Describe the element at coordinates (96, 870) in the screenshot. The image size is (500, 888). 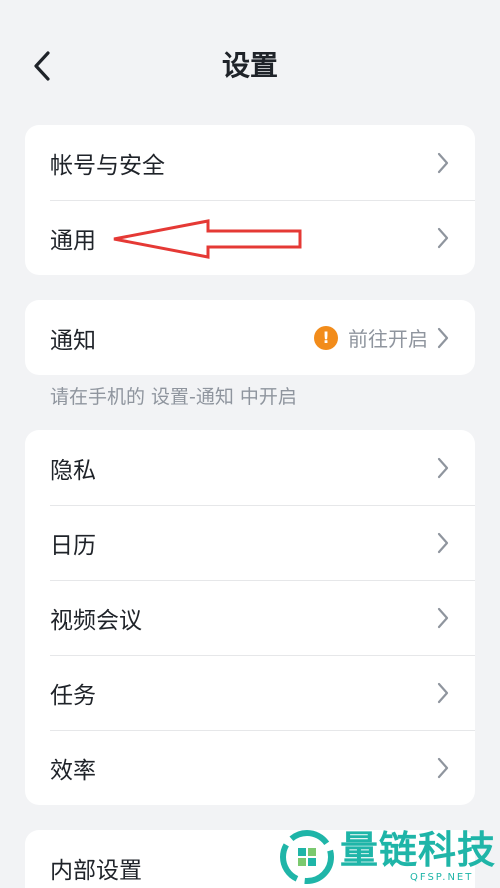
I see `internal-settings-label: 内部设置` at that location.